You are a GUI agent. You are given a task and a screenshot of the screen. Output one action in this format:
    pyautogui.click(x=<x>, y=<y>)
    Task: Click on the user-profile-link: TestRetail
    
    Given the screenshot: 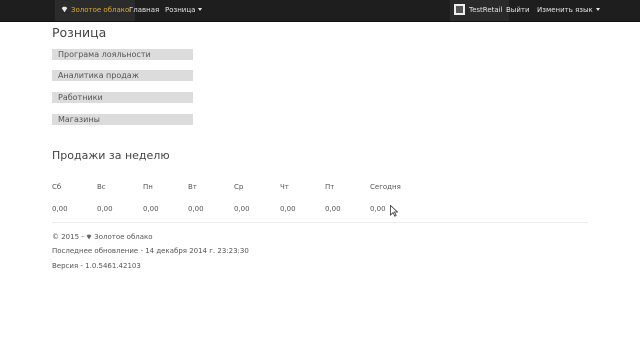 What is the action you would take?
    pyautogui.click(x=479, y=10)
    